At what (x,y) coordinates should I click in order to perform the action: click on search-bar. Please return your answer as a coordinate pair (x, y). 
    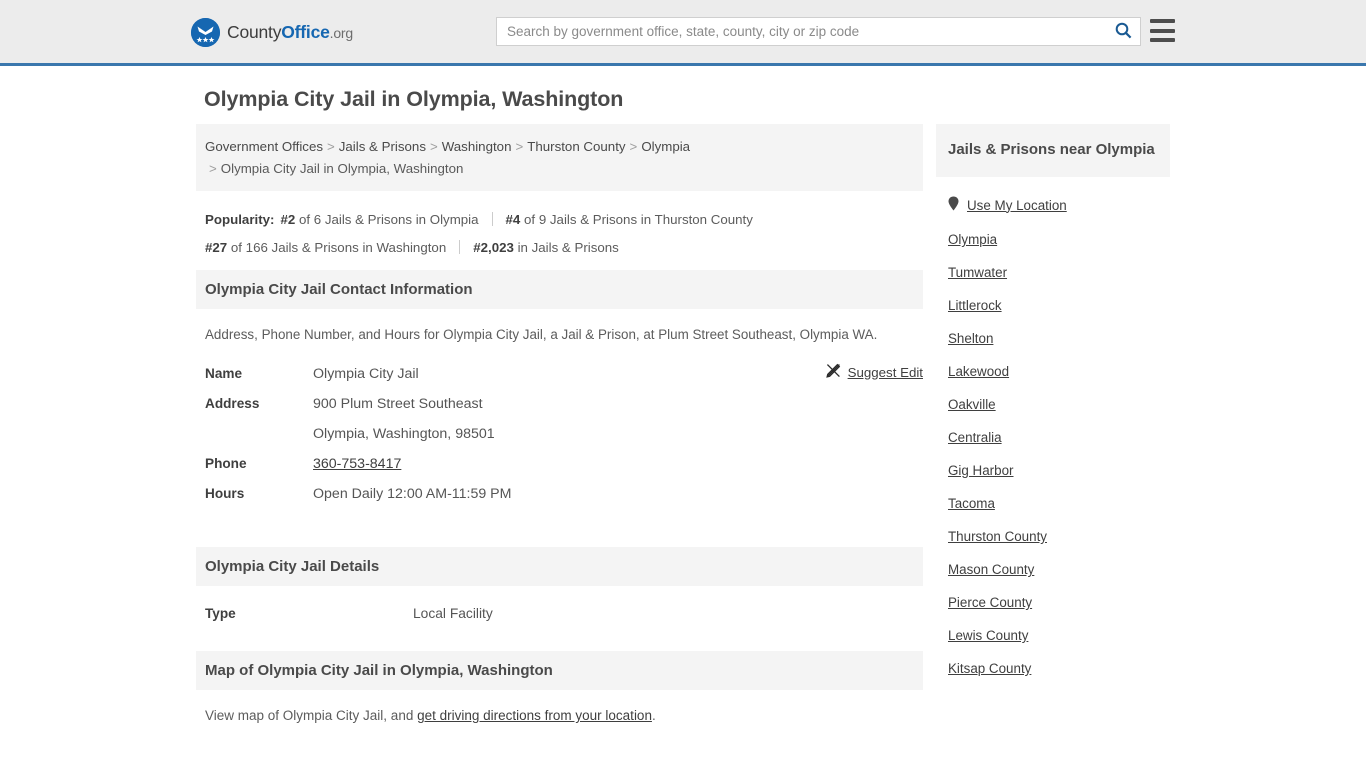
    Looking at the image, I should click on (818, 31).